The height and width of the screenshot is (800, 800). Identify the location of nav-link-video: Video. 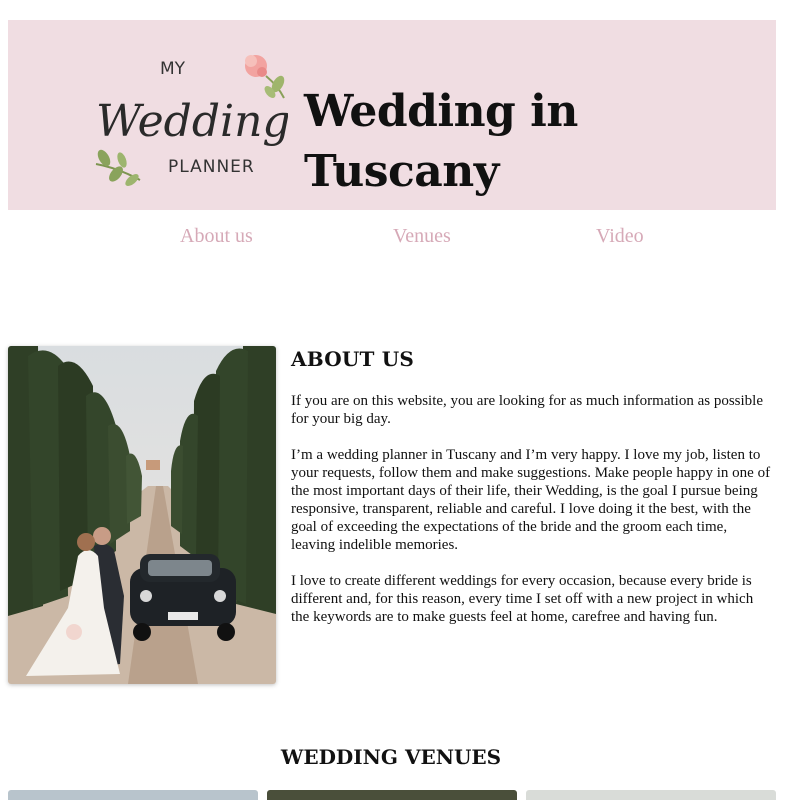
(620, 236).